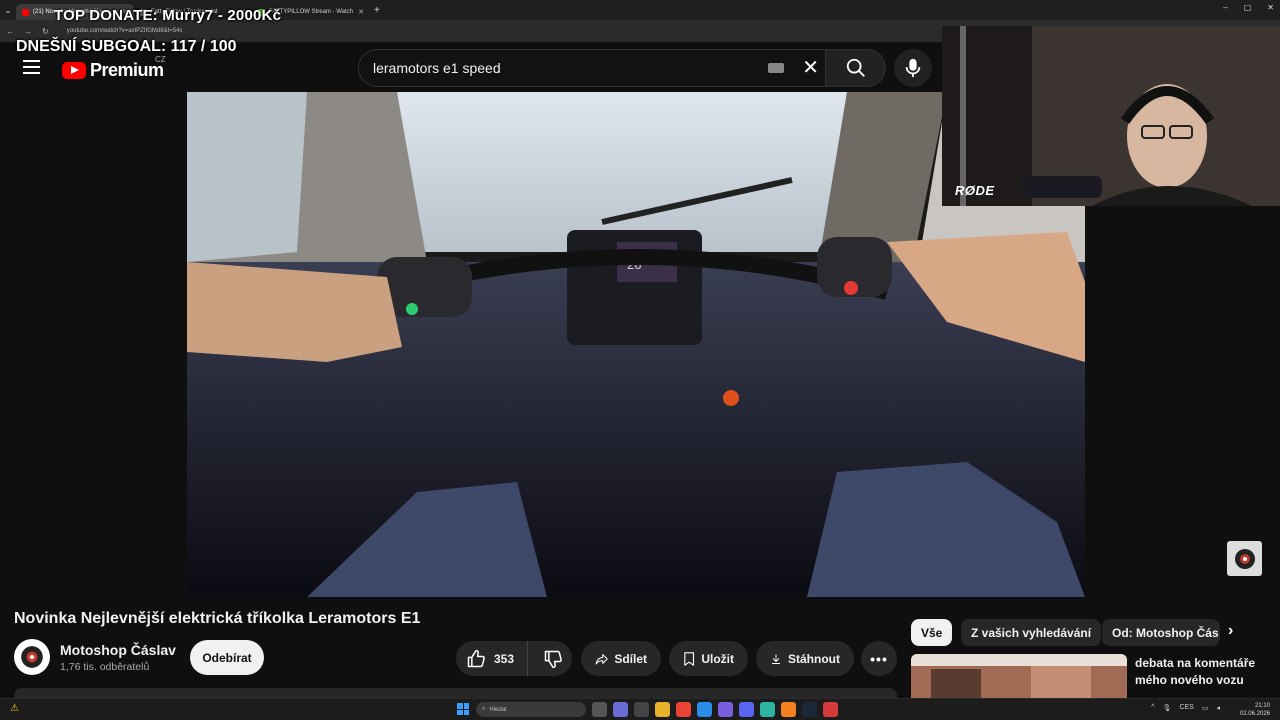  Describe the element at coordinates (14, 708) in the screenshot. I see `warning-icon: ⚠` at that location.